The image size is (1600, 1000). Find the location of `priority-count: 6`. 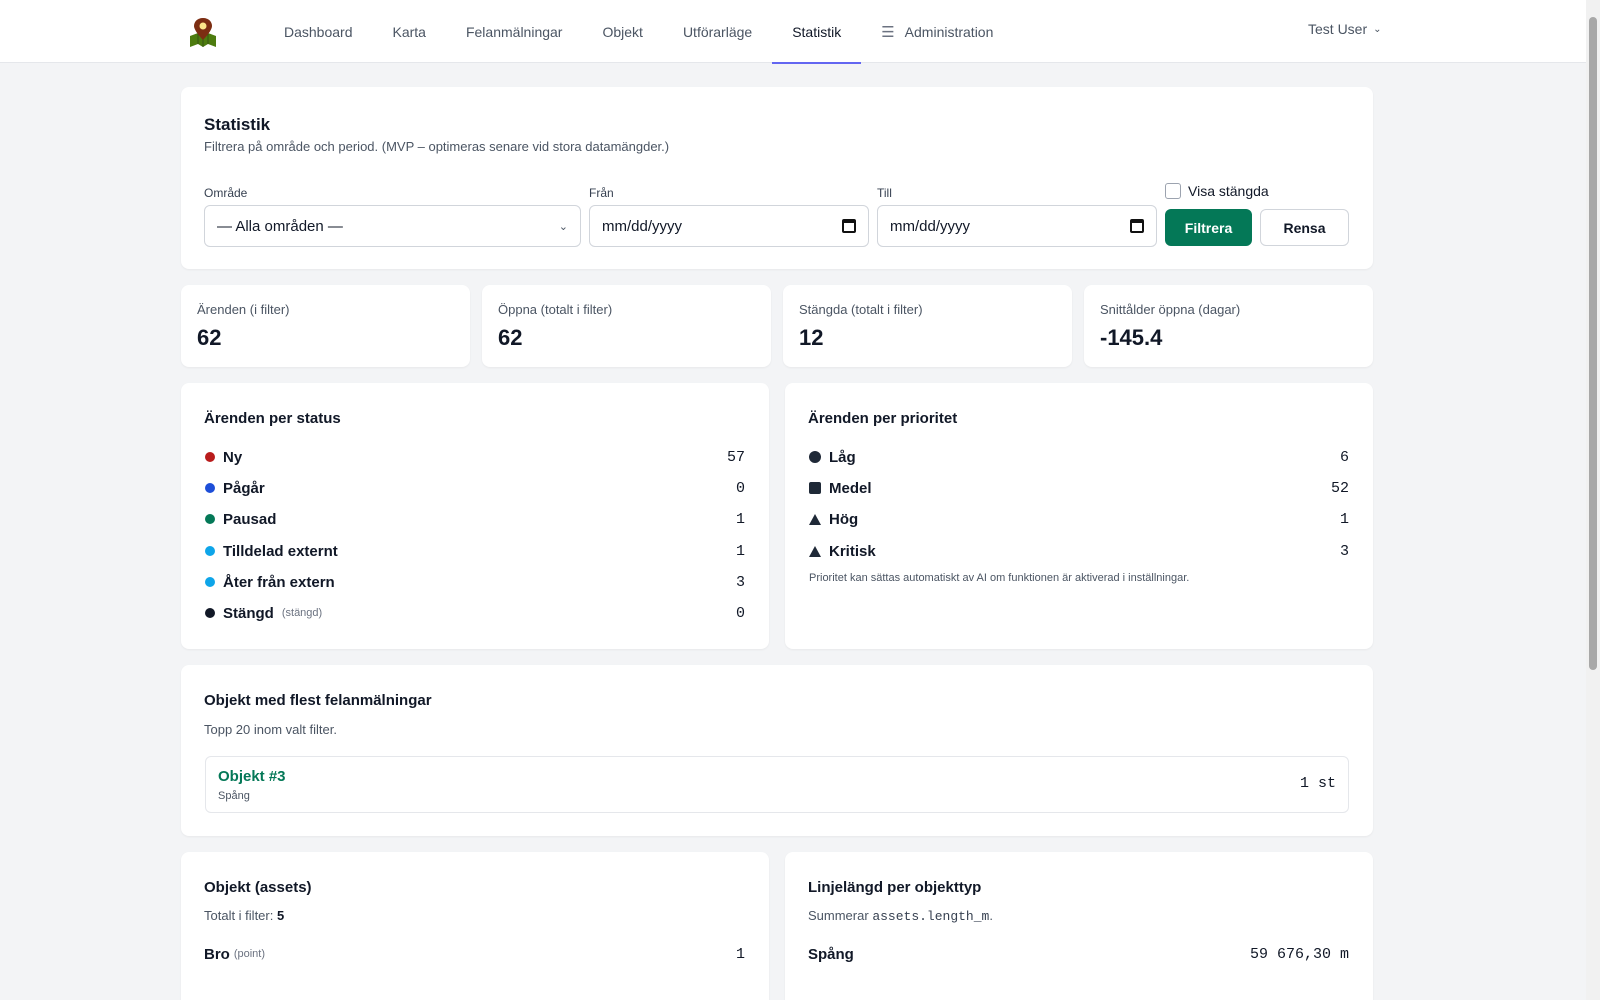

priority-count: 6 is located at coordinates (1344, 457).